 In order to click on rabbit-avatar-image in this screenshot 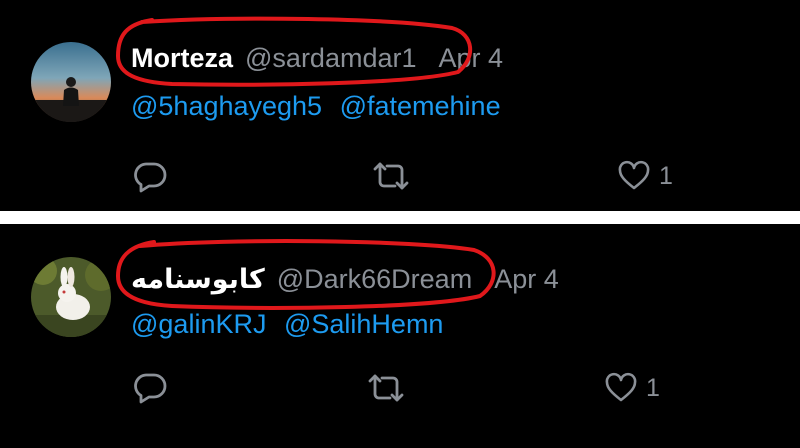, I will do `click(71, 297)`.